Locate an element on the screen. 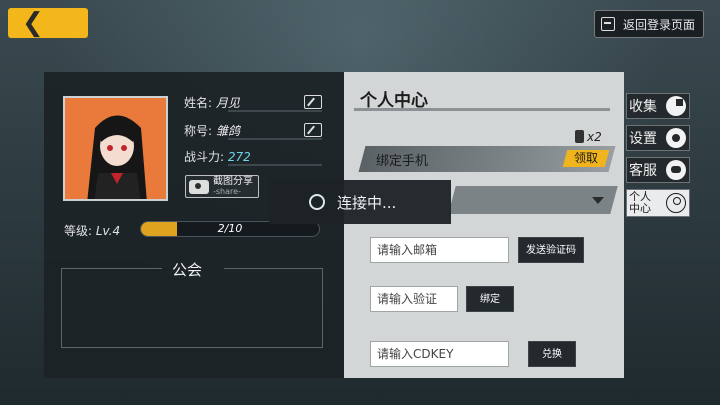 The width and height of the screenshot is (720, 405). tab-label: 个人中心 is located at coordinates (640, 202).